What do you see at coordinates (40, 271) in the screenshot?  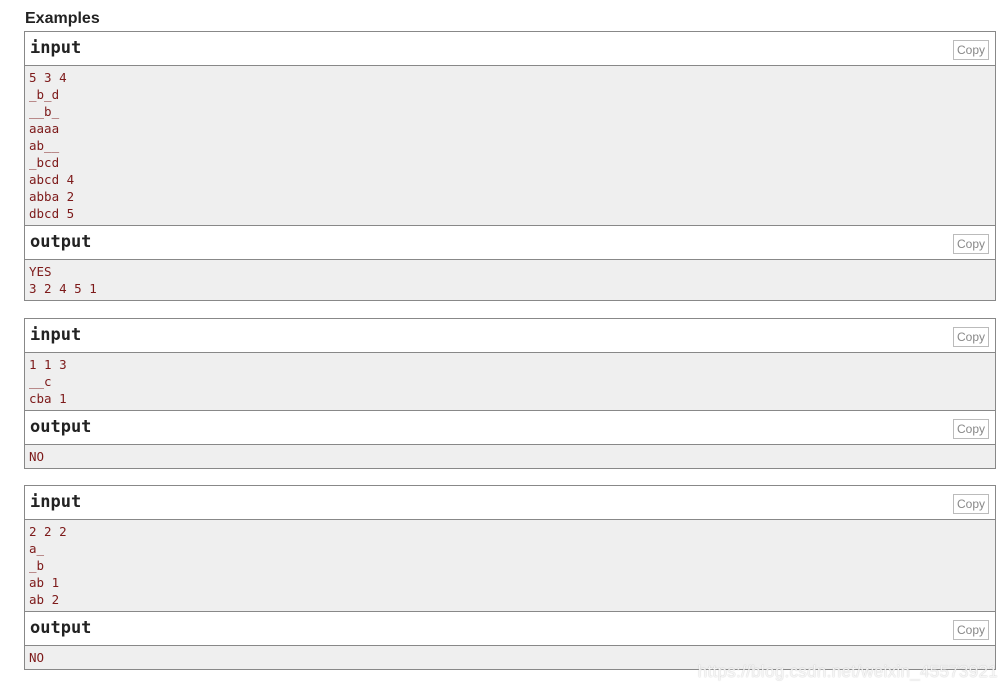 I see `output-line: YES` at bounding box center [40, 271].